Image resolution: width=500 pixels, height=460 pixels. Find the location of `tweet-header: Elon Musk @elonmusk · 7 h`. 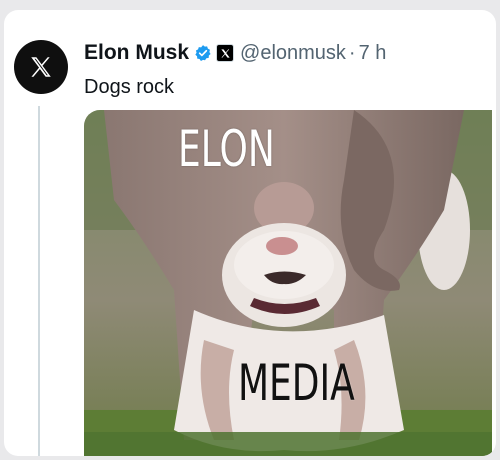

tweet-header: Elon Musk @elonmusk · 7 h is located at coordinates (235, 53).